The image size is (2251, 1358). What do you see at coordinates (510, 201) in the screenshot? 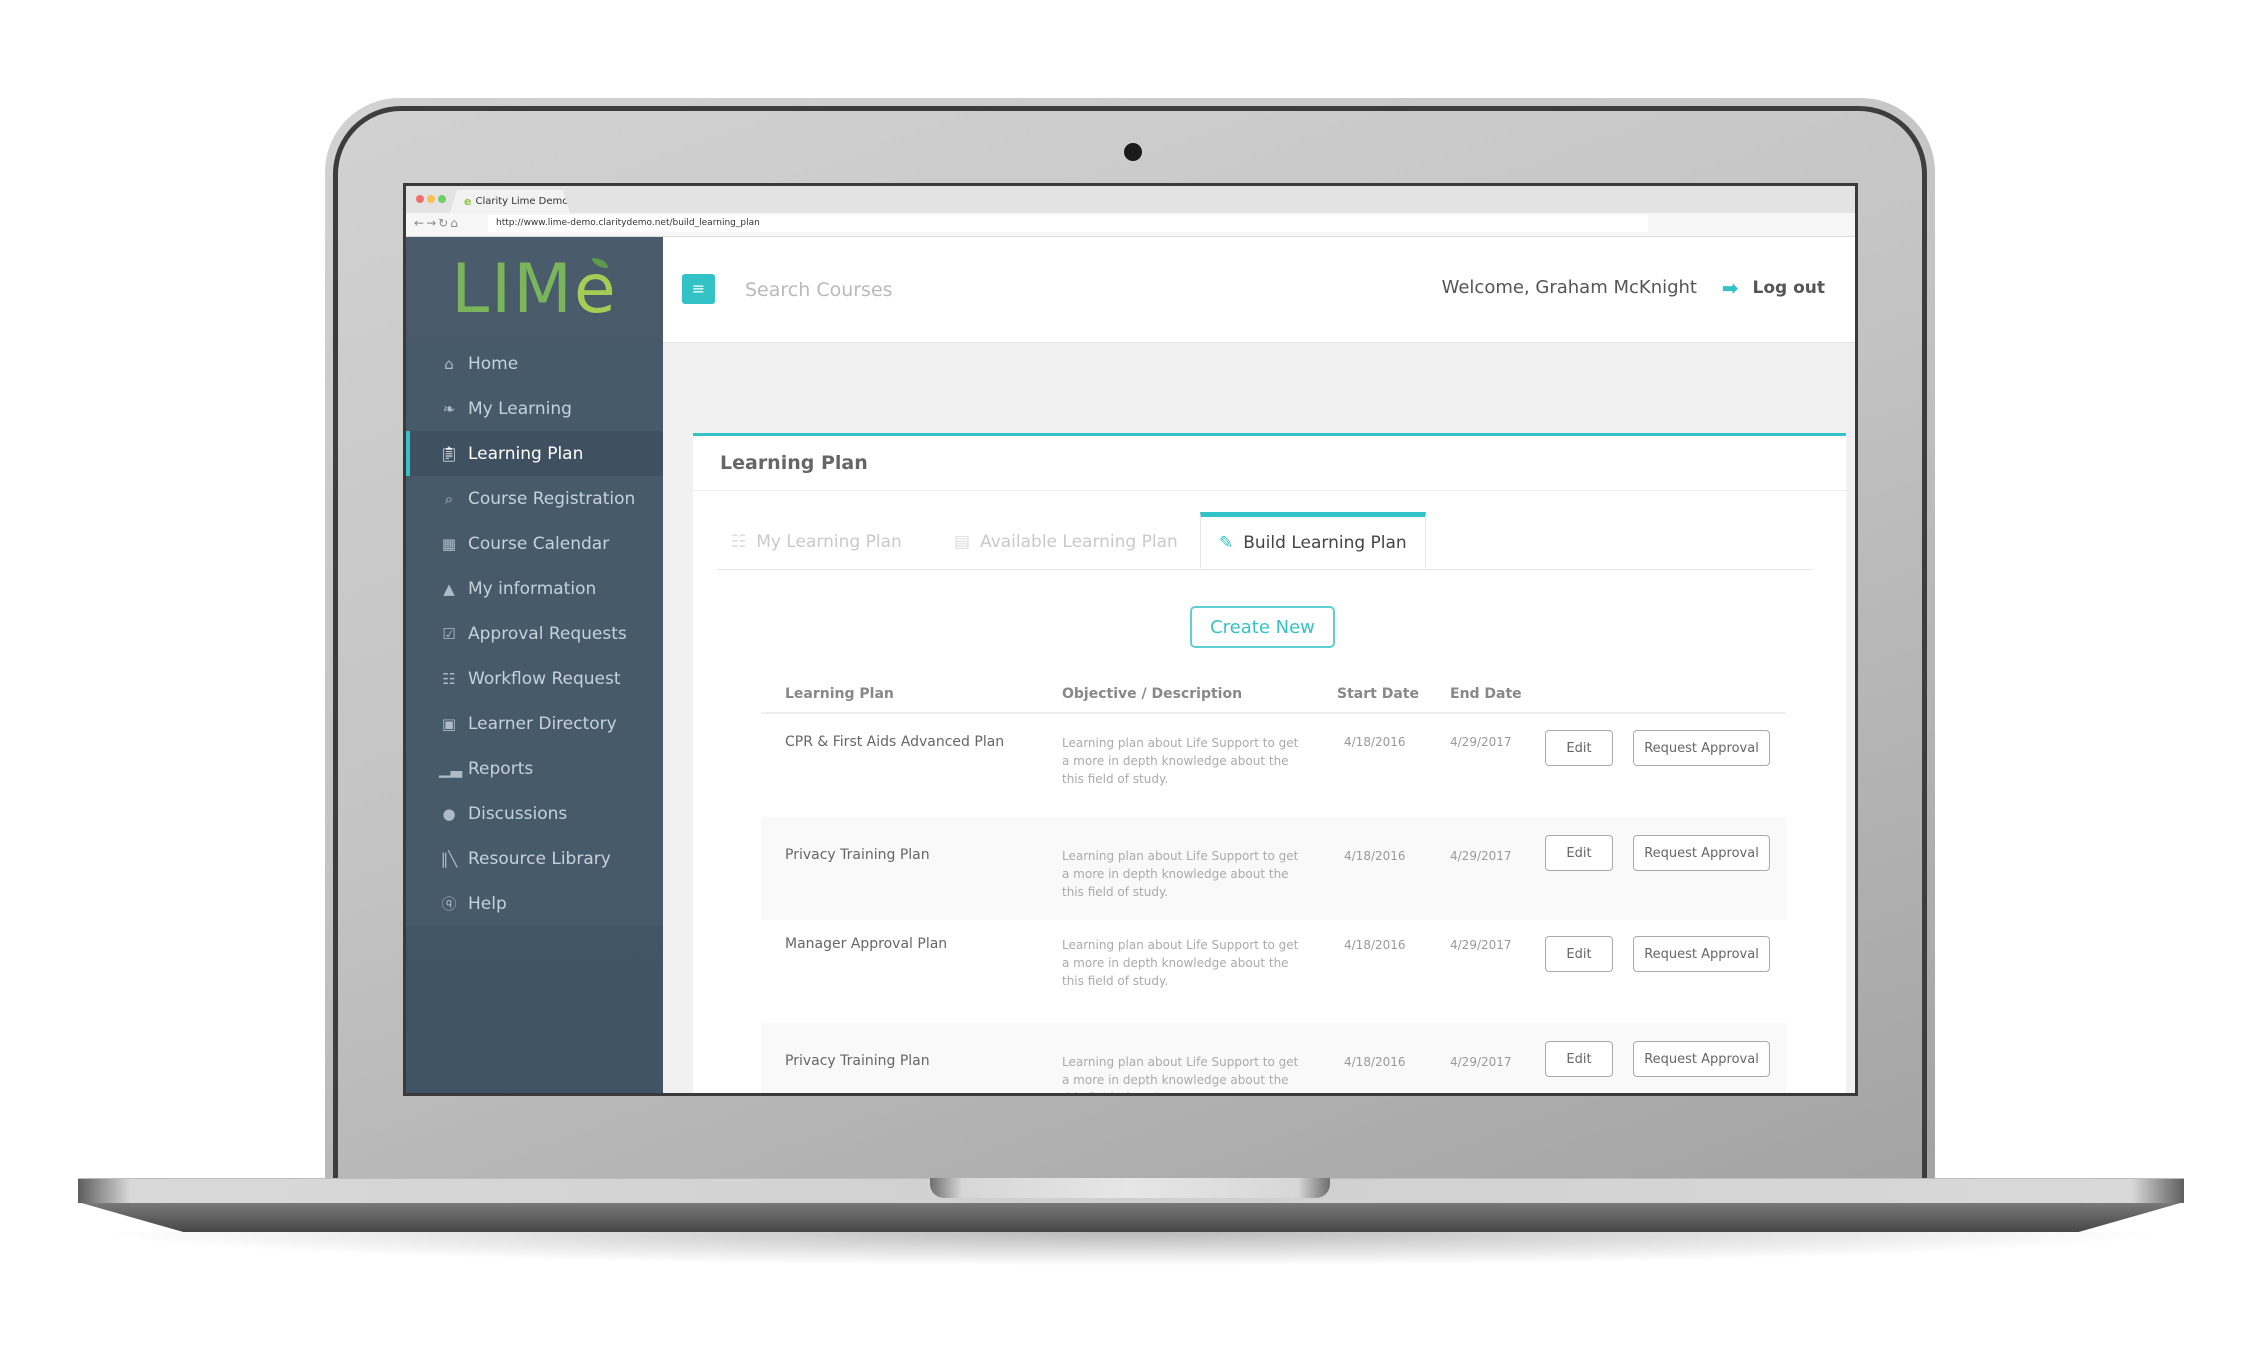
I see `browser-tab: e Clarity Lime Demo` at bounding box center [510, 201].